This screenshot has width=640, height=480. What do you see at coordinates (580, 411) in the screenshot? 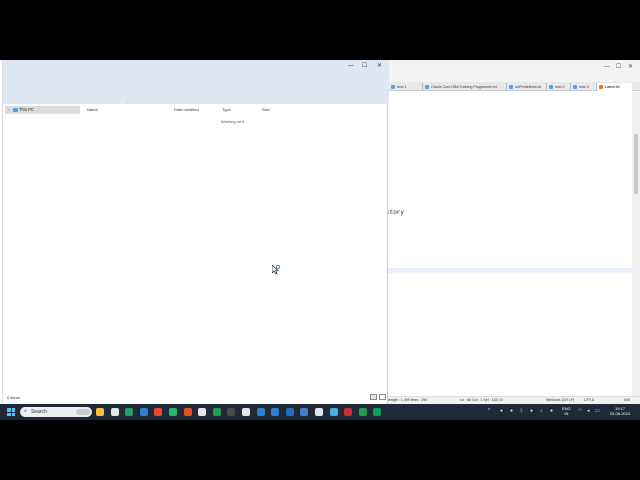
I see `wifi-icon: ◠` at bounding box center [580, 411].